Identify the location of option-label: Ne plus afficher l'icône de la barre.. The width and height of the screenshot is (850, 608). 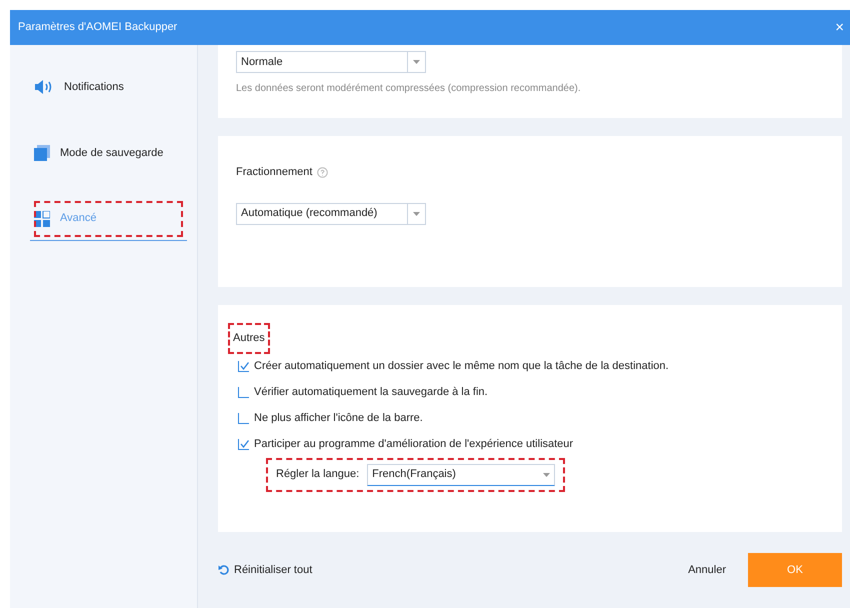
(338, 418).